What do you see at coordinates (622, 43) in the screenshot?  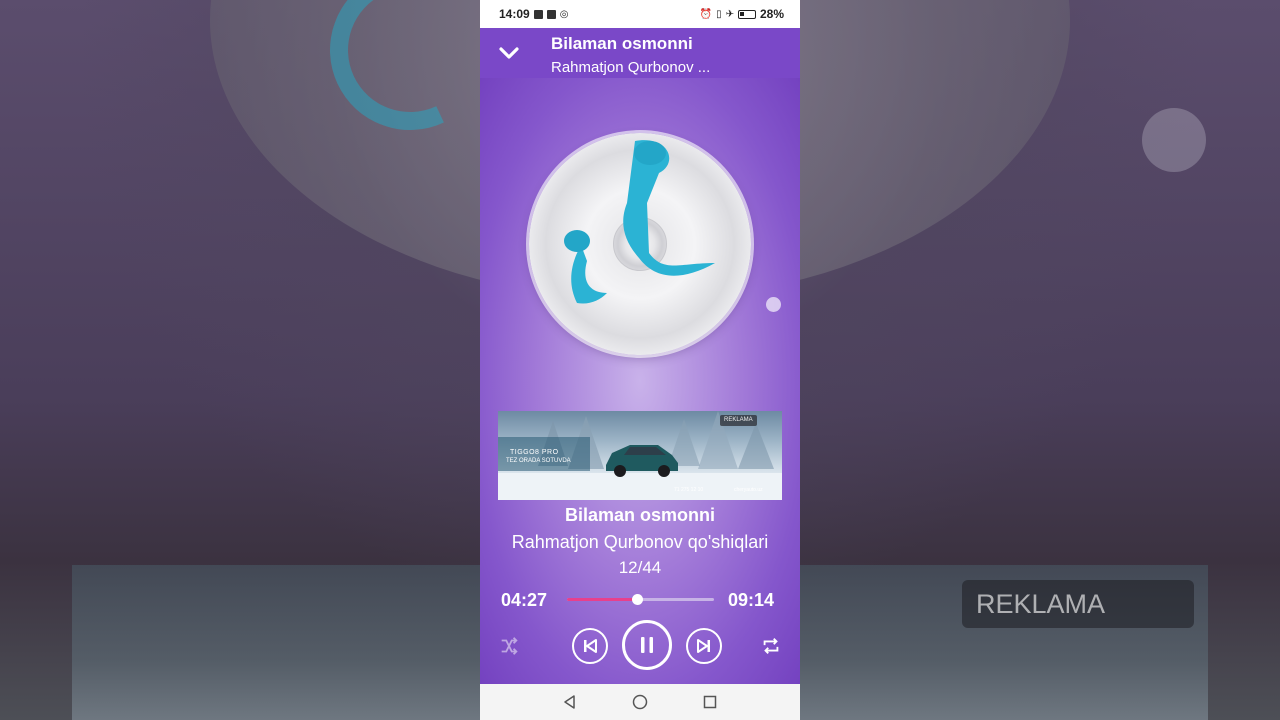 I see `header-title: Bilaman osmonni` at bounding box center [622, 43].